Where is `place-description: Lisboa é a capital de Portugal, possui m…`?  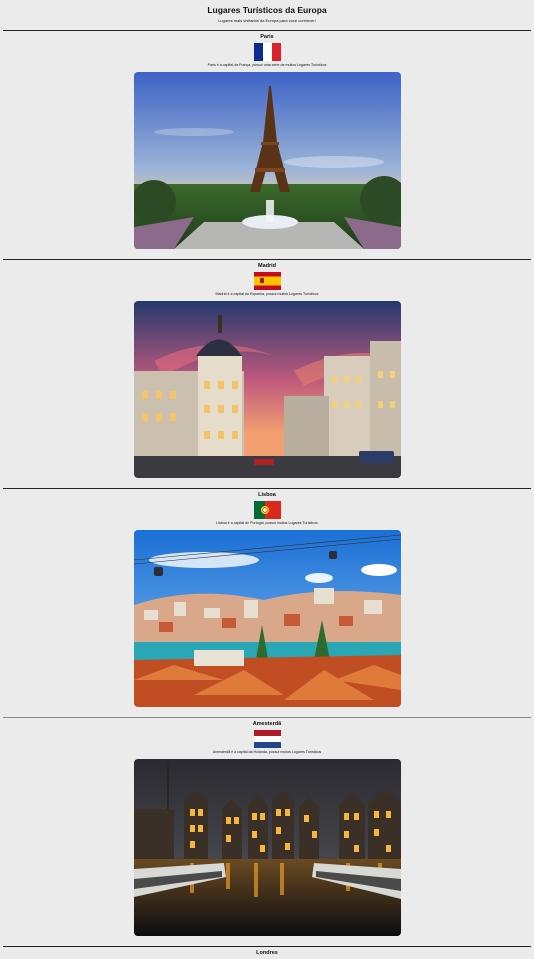
place-description: Lisboa é a capital de Portugal, possui m… is located at coordinates (267, 523).